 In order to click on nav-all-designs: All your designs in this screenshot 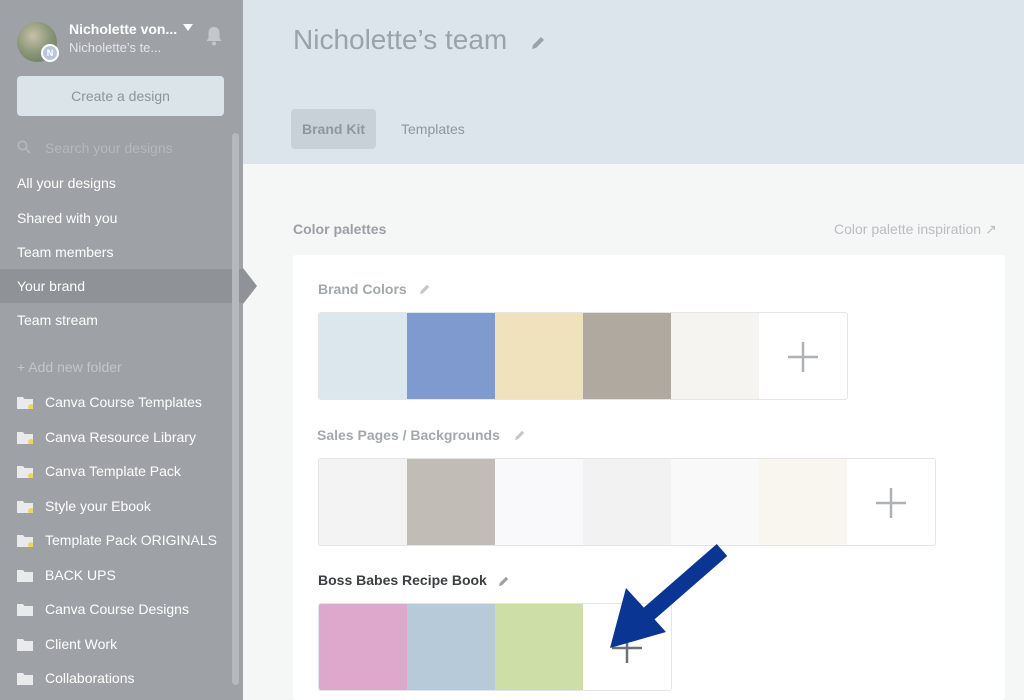, I will do `click(121, 183)`.